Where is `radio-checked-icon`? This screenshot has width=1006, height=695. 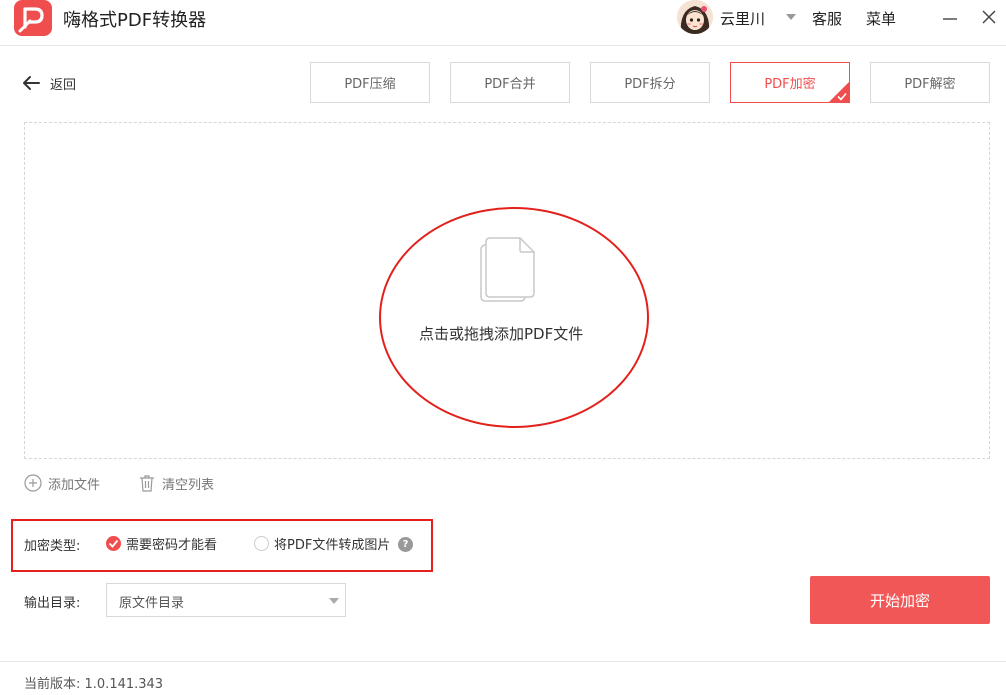
radio-checked-icon is located at coordinates (113, 543).